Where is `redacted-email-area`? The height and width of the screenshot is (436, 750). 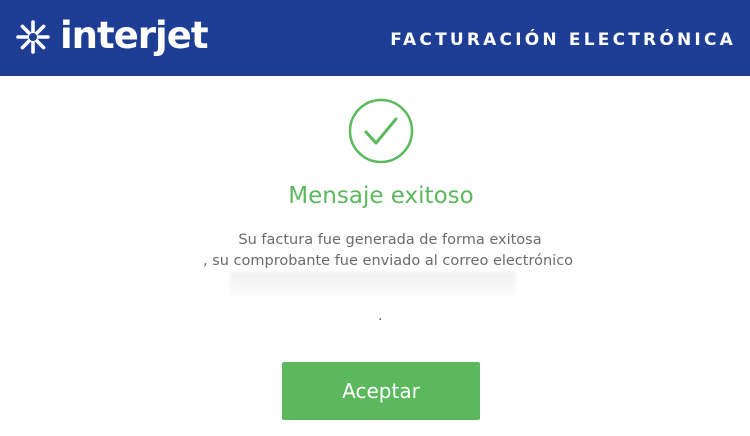 redacted-email-area is located at coordinates (373, 284).